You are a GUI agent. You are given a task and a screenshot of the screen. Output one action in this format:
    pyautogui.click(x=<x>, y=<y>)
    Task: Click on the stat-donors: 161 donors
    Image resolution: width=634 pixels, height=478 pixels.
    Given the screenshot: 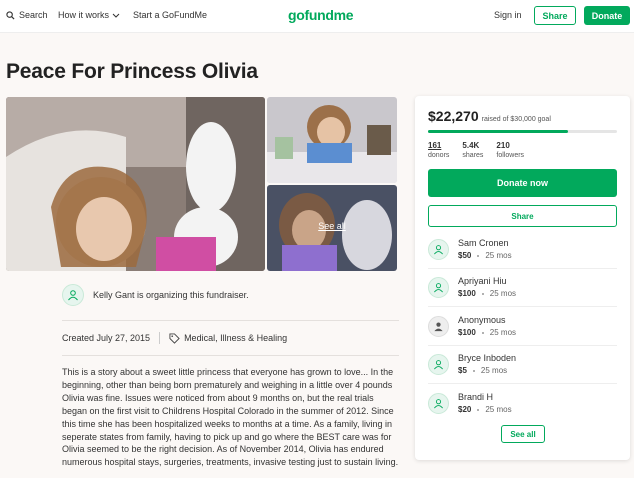 What is the action you would take?
    pyautogui.click(x=438, y=151)
    